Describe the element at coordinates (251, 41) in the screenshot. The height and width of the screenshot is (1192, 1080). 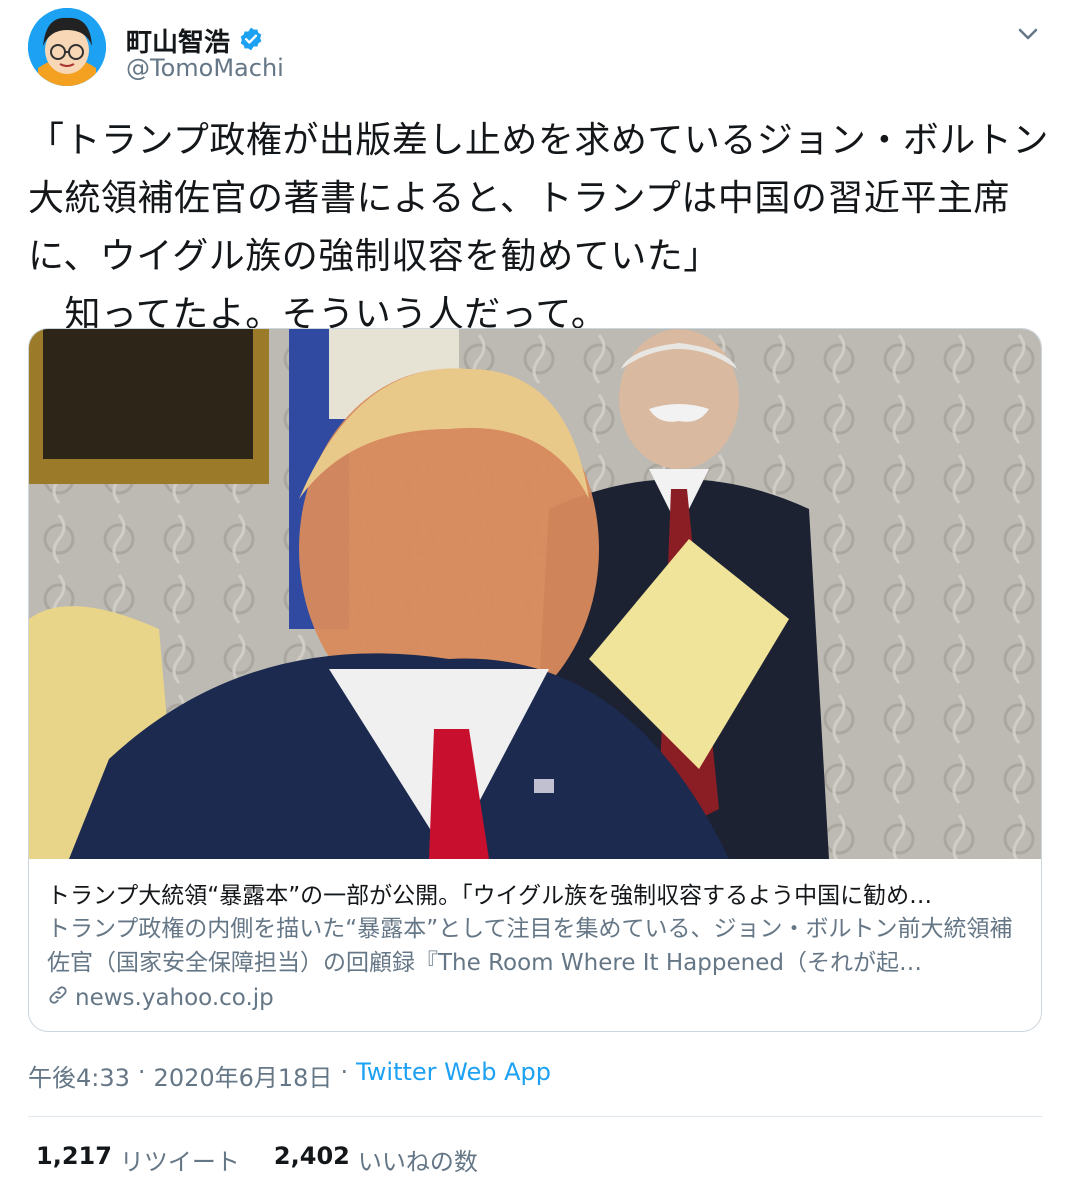
I see `verified-badge-icon` at that location.